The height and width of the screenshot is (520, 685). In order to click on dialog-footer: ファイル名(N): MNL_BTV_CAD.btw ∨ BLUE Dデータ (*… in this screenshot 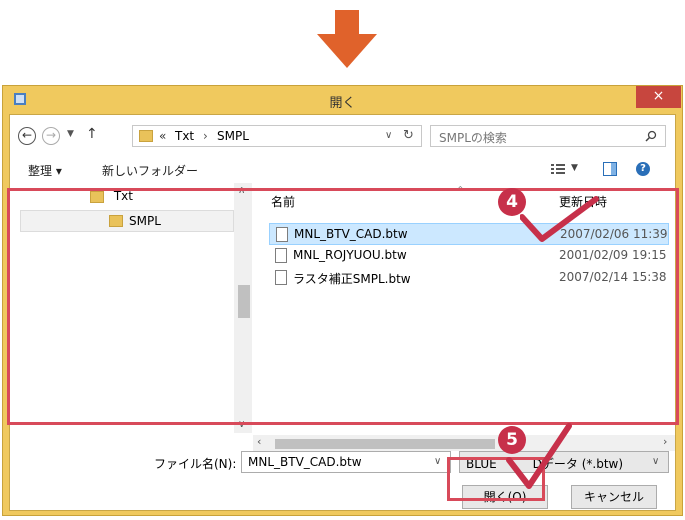, I will do `click(342, 480)`.